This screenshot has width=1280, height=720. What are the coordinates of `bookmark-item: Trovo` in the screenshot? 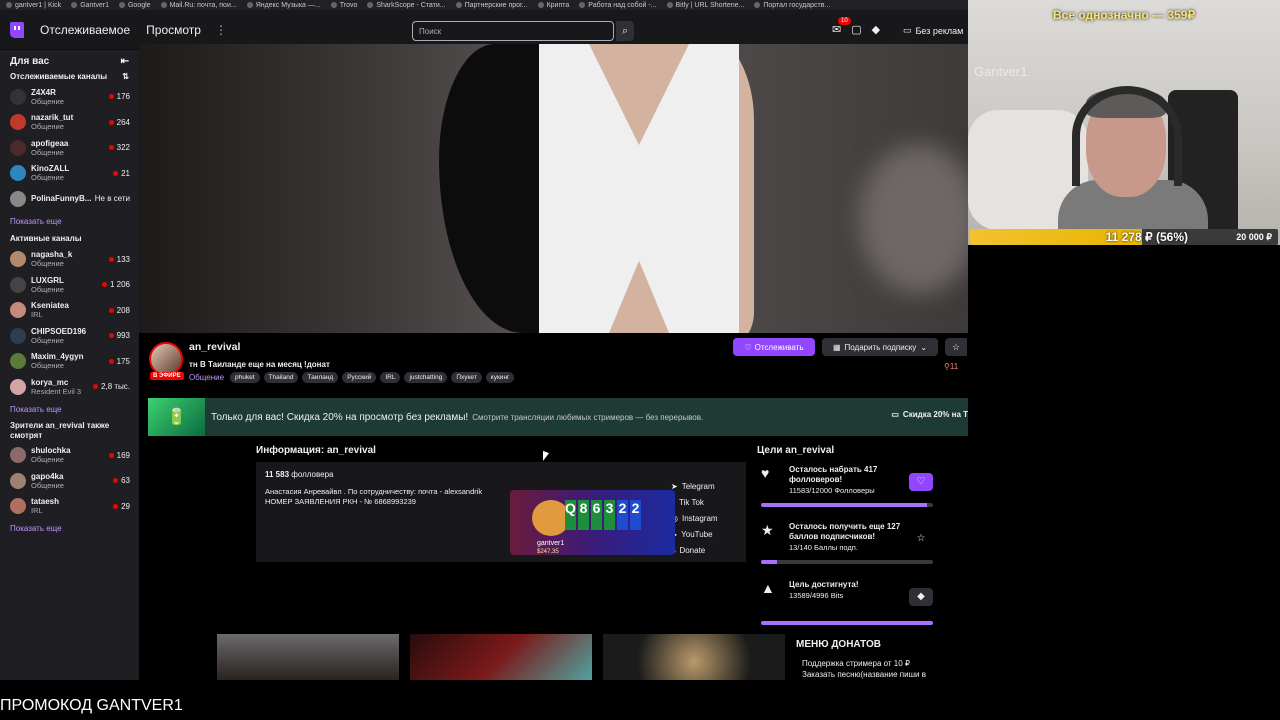 It's located at (343, 5).